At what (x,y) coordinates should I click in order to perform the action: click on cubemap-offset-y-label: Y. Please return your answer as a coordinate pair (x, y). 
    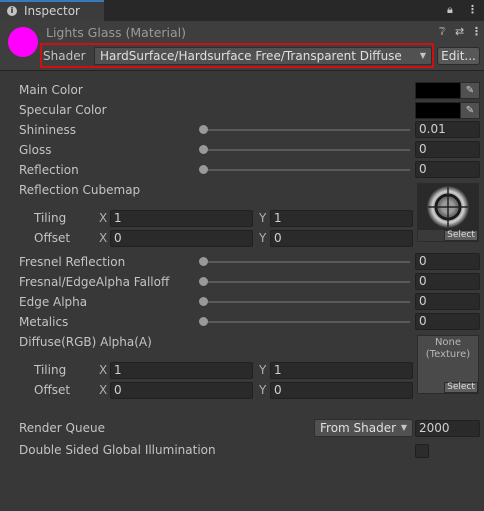
    Looking at the image, I should click on (263, 238).